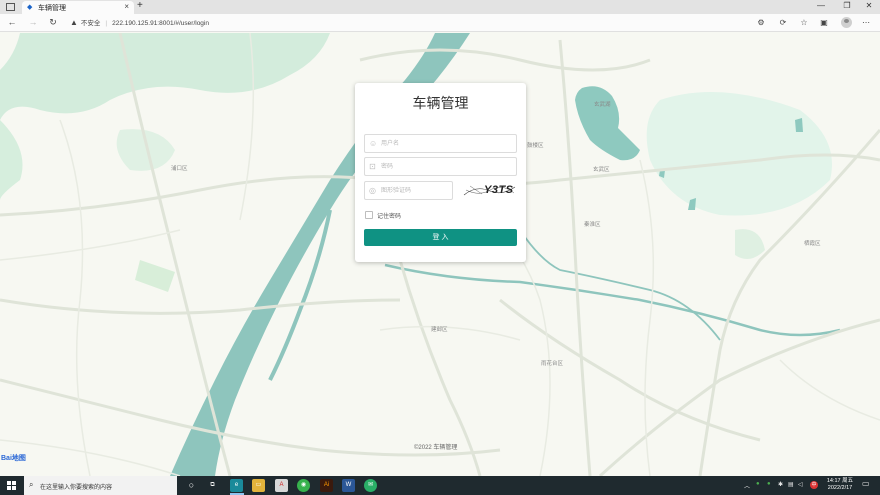 The width and height of the screenshot is (880, 495). I want to click on url-field: ▲ 不安全 | 222.190.125.91:8001/#/user/login, so click(139, 23).